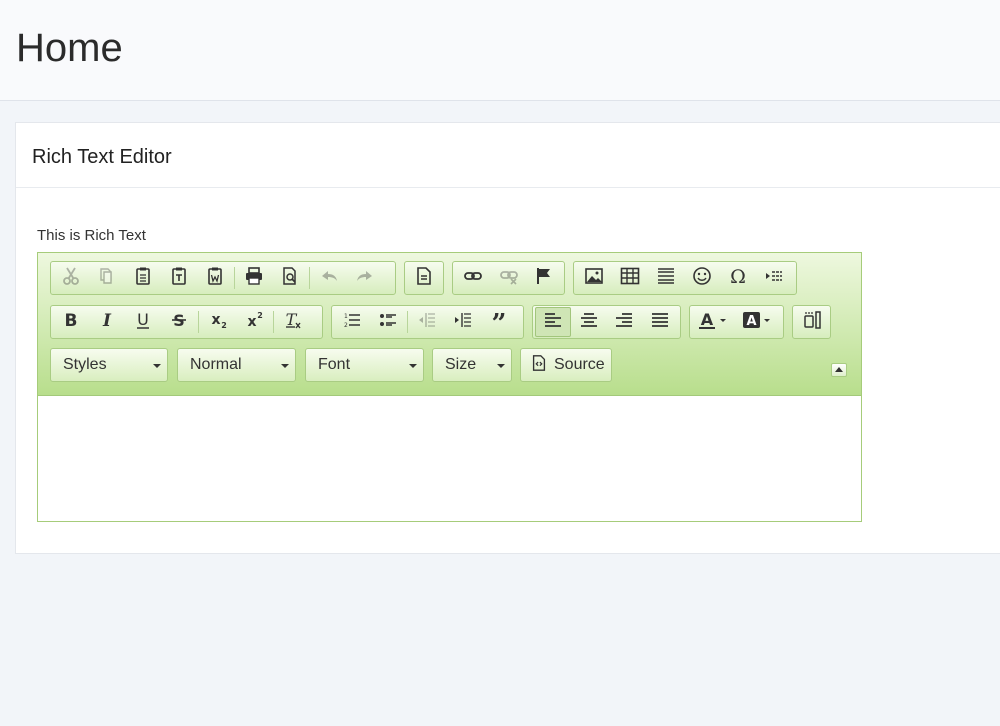  Describe the element at coordinates (666, 278) in the screenshot. I see `horizontal-rule-button` at that location.